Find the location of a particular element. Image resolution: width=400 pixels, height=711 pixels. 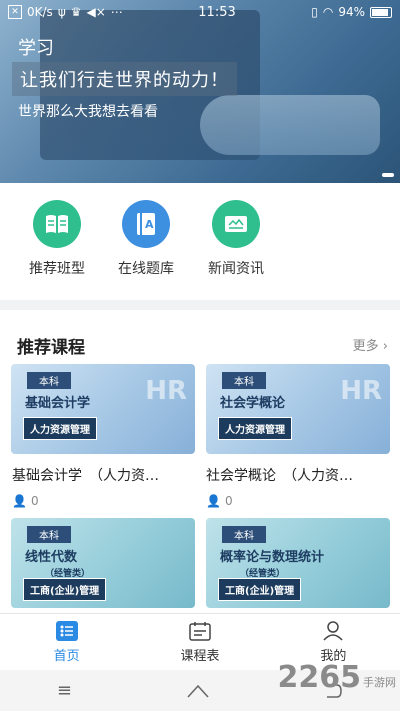

watermark-number: 2265 is located at coordinates (319, 677).